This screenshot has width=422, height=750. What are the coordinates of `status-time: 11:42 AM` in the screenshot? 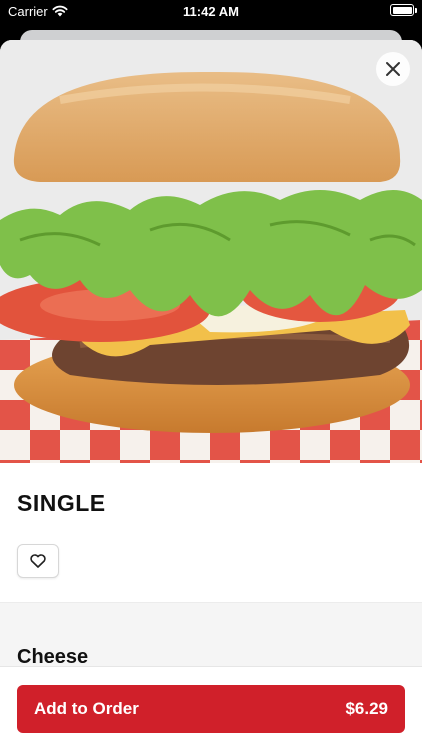 It's located at (211, 11).